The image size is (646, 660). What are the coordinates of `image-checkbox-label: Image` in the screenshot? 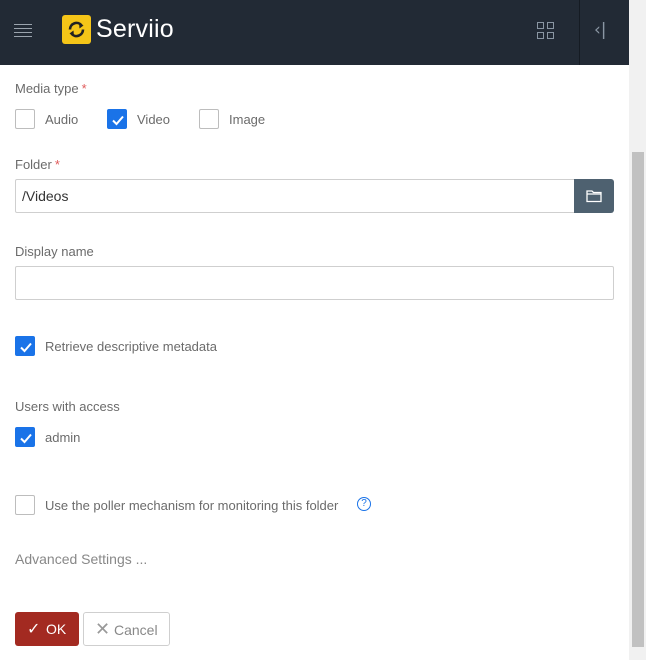 It's located at (247, 119).